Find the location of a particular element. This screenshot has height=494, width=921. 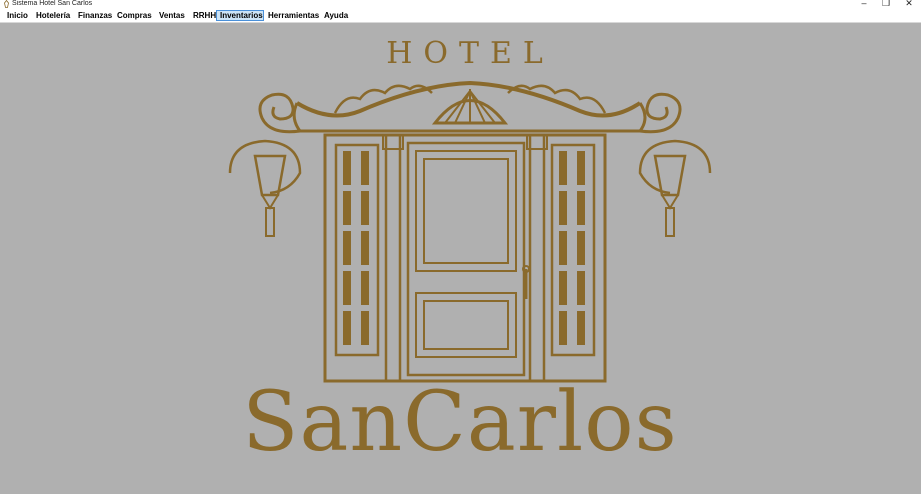

menu-rrhh: RRHH is located at coordinates (204, 15).